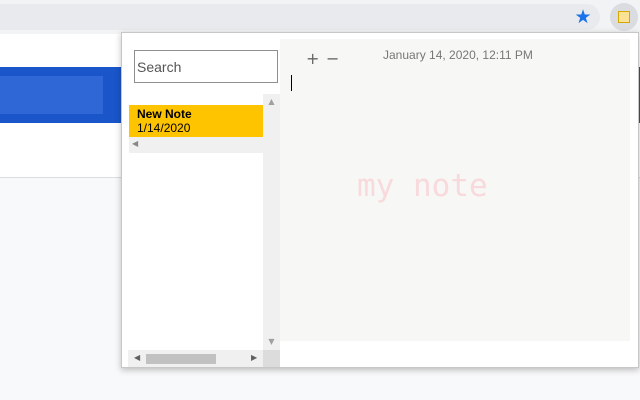 This screenshot has height=400, width=640. Describe the element at coordinates (422, 186) in the screenshot. I see `note-body-text: my note` at that location.